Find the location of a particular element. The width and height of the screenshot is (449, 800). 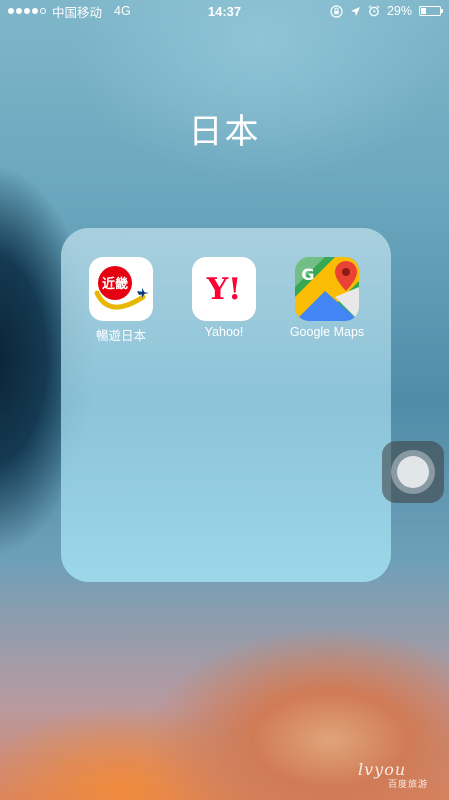

battery-percentage: 29% is located at coordinates (399, 11).